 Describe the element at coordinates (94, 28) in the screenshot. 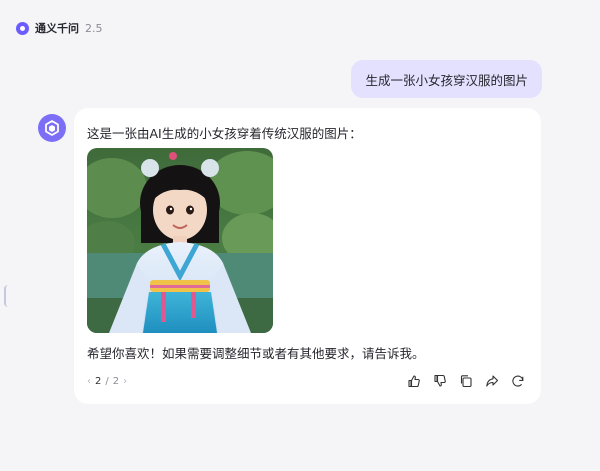

I see `model-version: 2.5` at that location.